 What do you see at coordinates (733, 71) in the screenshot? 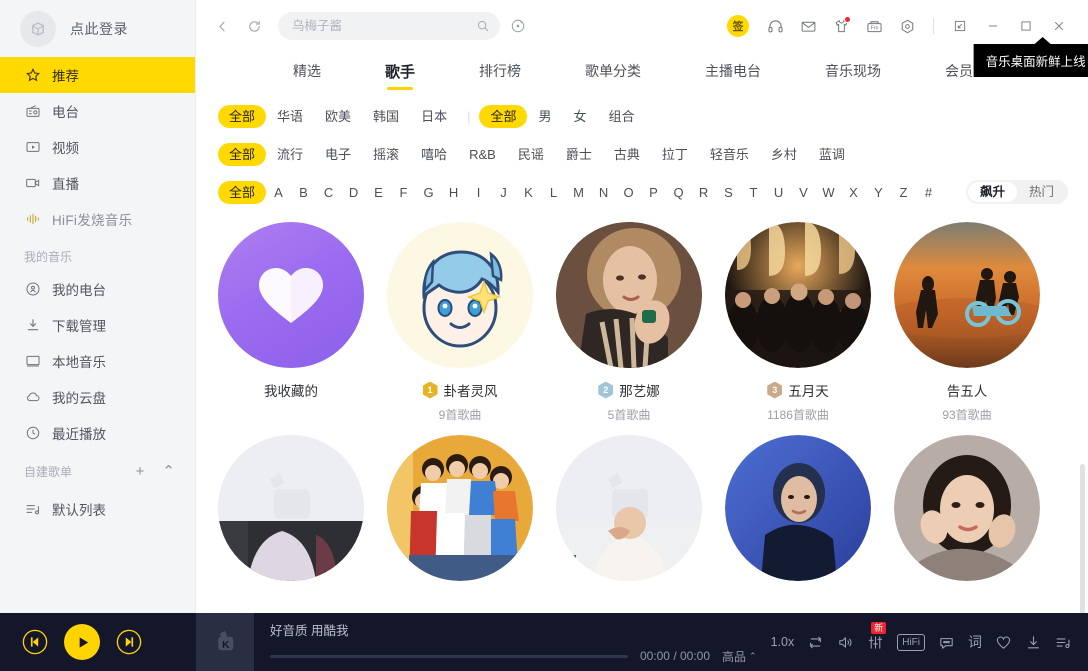
I see `tab-host-radio: 主播电台` at bounding box center [733, 71].